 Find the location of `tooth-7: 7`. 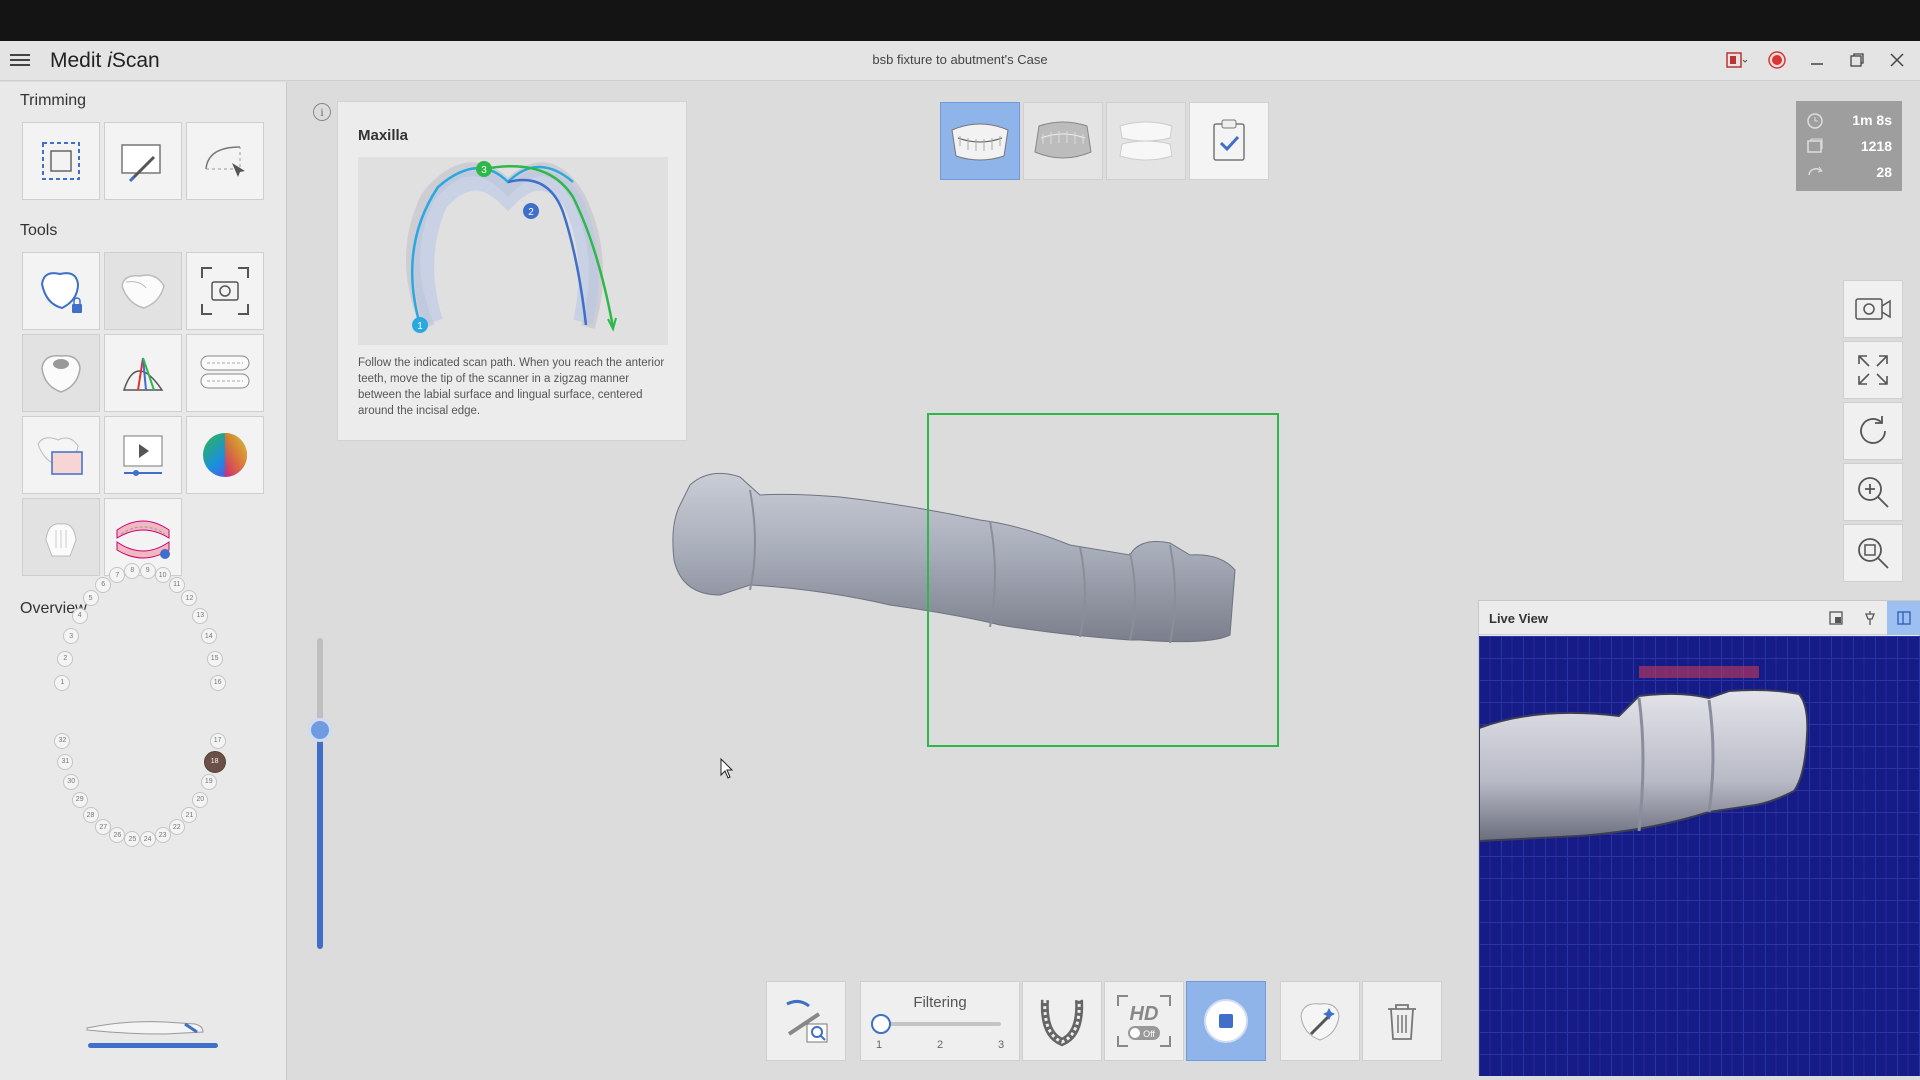

tooth-7: 7 is located at coordinates (117, 575).